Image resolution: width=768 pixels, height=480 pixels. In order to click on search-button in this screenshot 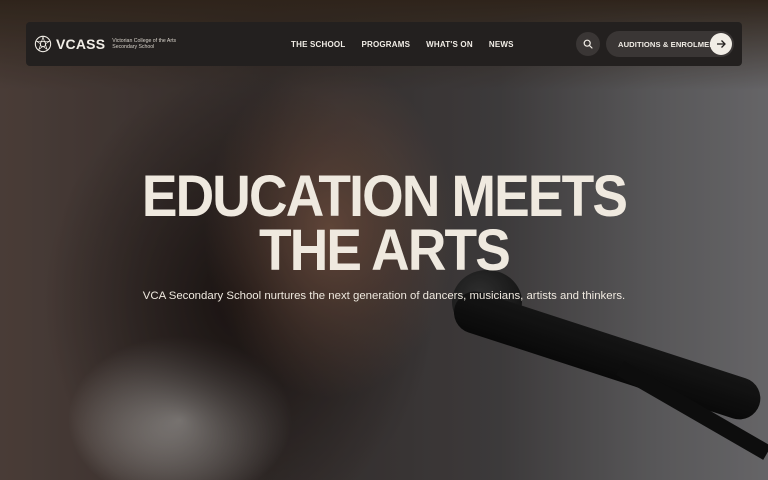, I will do `click(588, 44)`.